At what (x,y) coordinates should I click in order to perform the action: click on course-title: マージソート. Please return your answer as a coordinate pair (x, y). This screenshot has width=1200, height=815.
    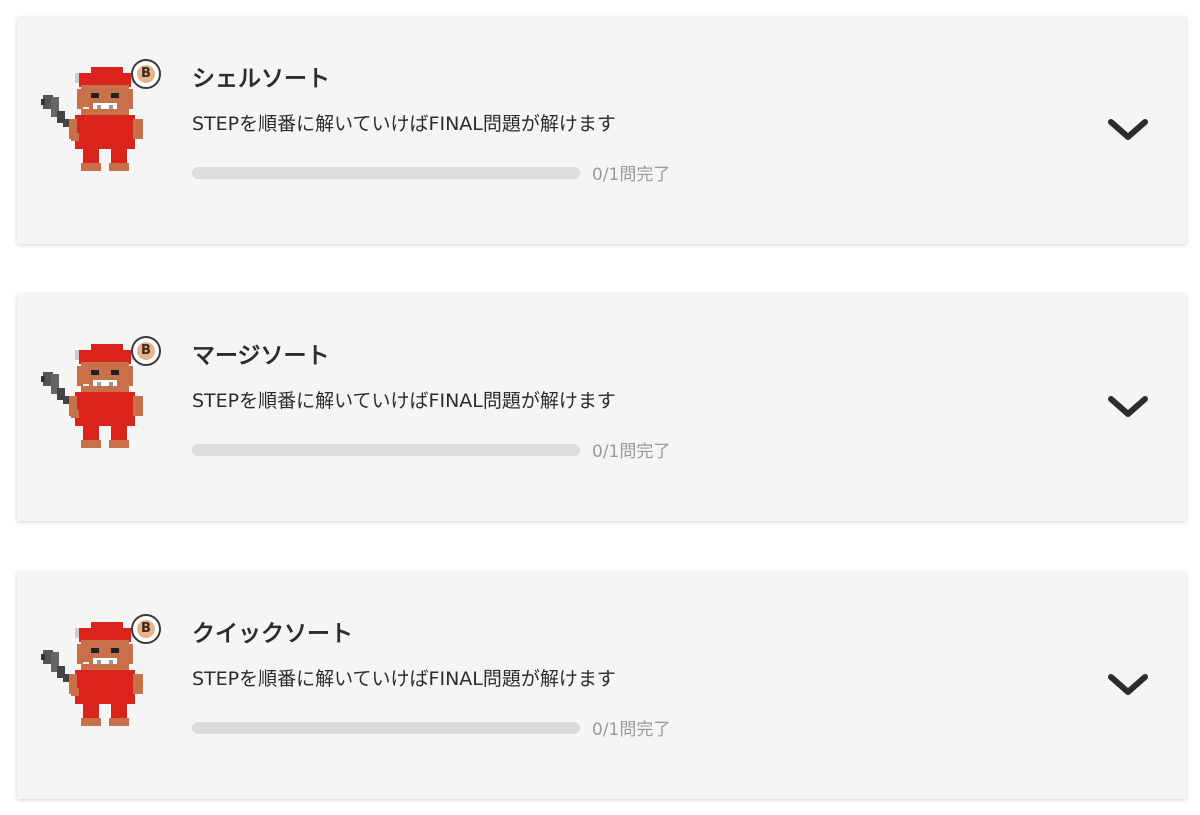
    Looking at the image, I should click on (261, 356).